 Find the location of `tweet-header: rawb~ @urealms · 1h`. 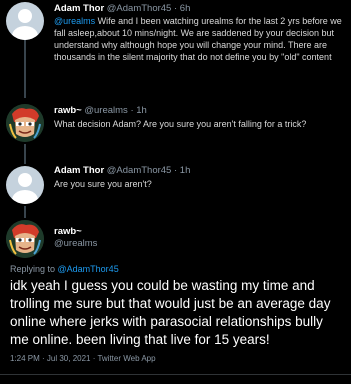

tweet-header: rawb~ @urealms · 1h is located at coordinates (100, 110).